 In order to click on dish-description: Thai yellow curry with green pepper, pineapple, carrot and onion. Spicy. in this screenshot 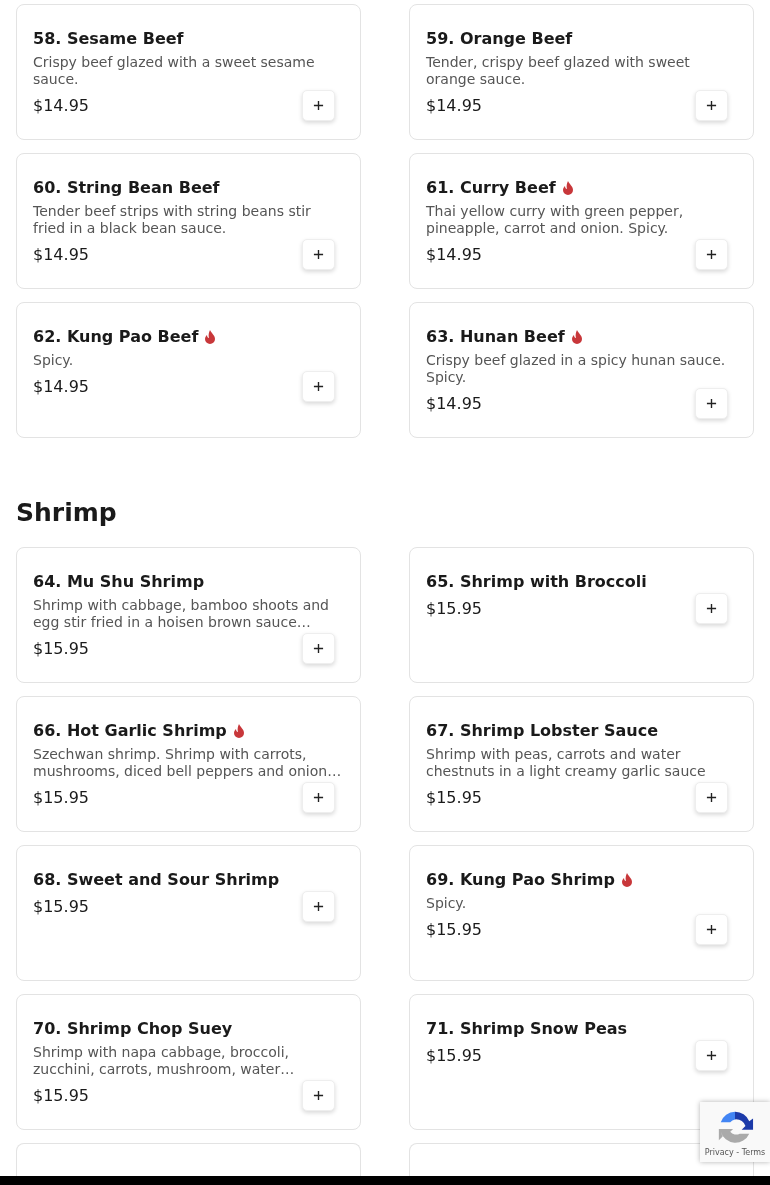, I will do `click(555, 220)`.